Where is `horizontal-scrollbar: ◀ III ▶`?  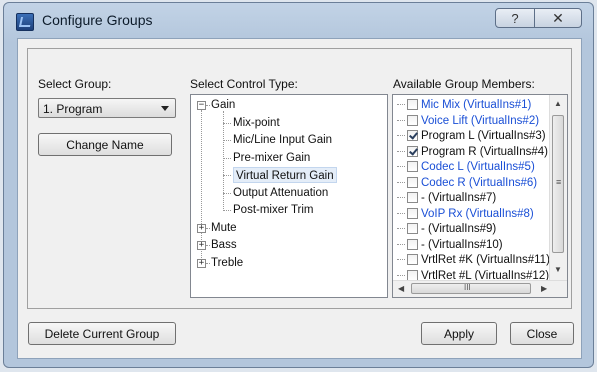 horizontal-scrollbar: ◀ III ▶ is located at coordinates (480, 288).